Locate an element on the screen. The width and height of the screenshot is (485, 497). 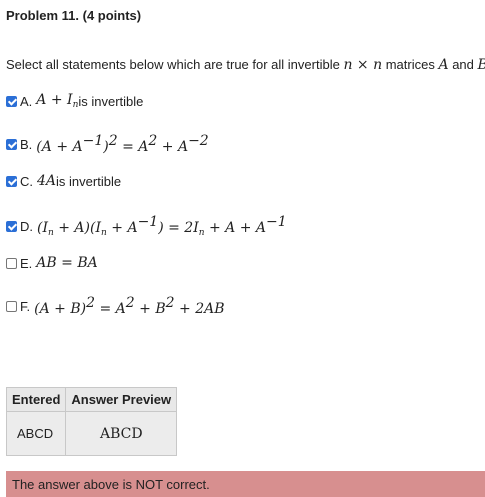
option-c-math: 4A is located at coordinates (47, 181).